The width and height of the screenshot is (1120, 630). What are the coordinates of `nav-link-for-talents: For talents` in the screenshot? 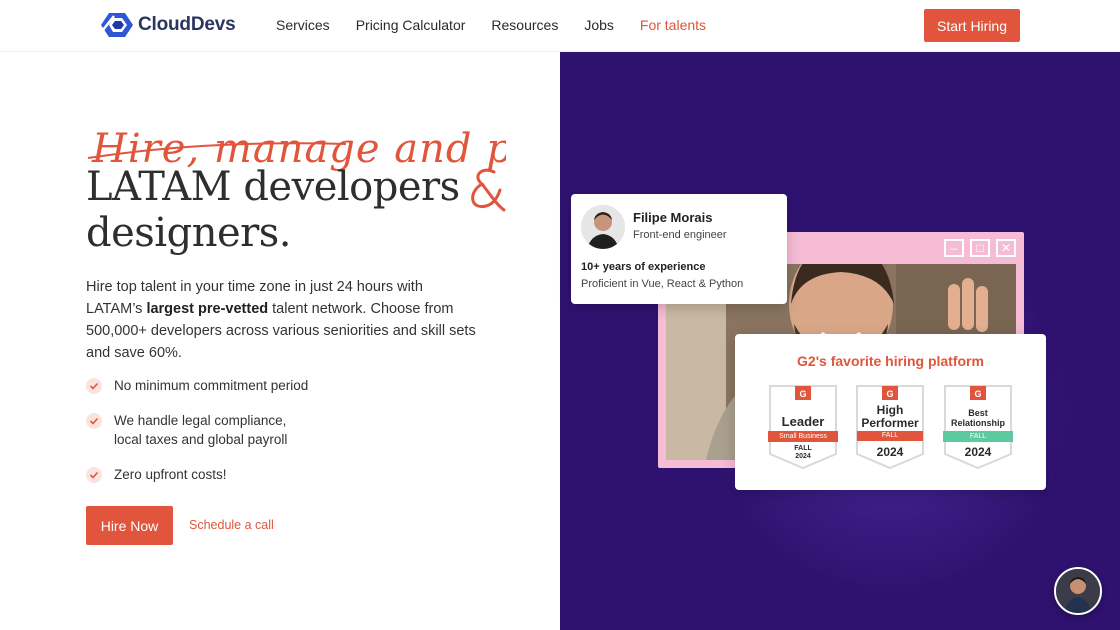 It's located at (673, 25).